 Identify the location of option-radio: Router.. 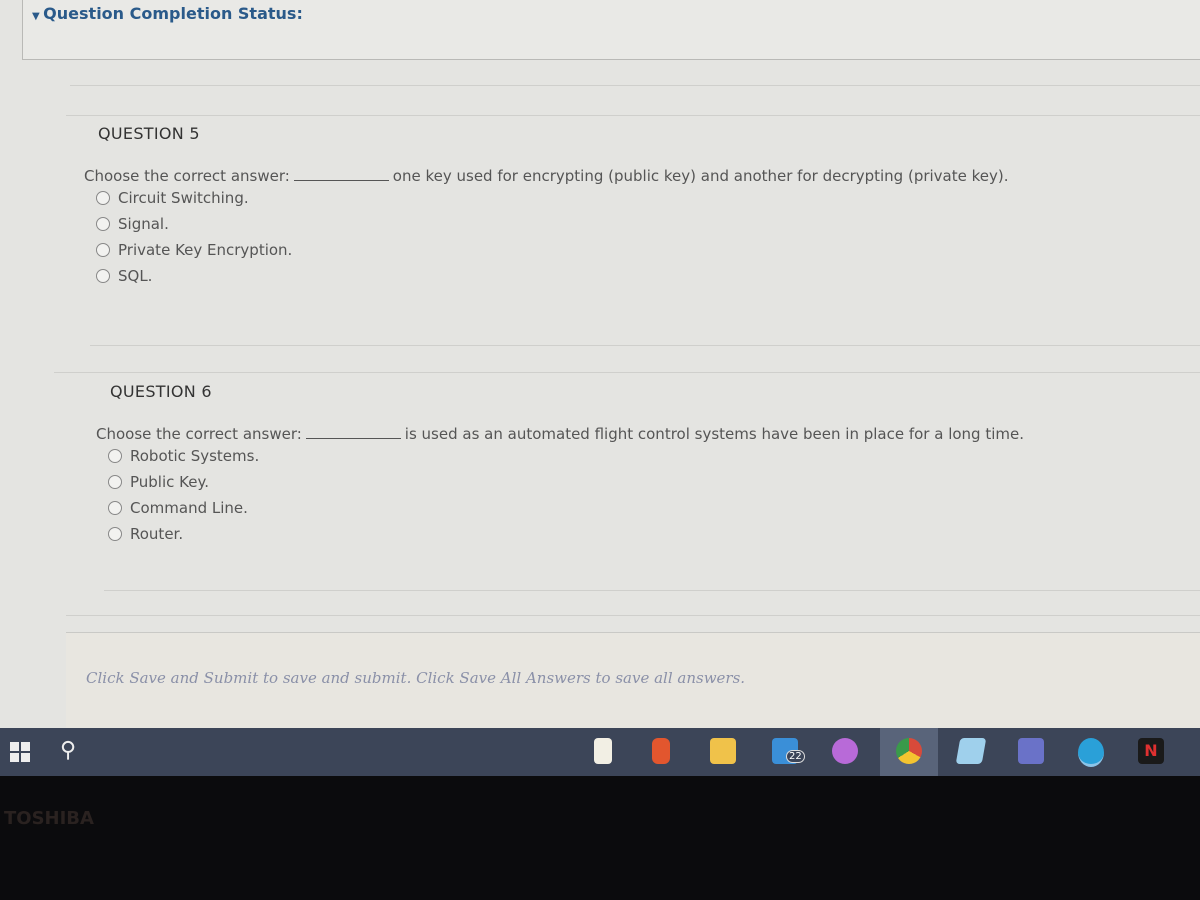
(566, 534).